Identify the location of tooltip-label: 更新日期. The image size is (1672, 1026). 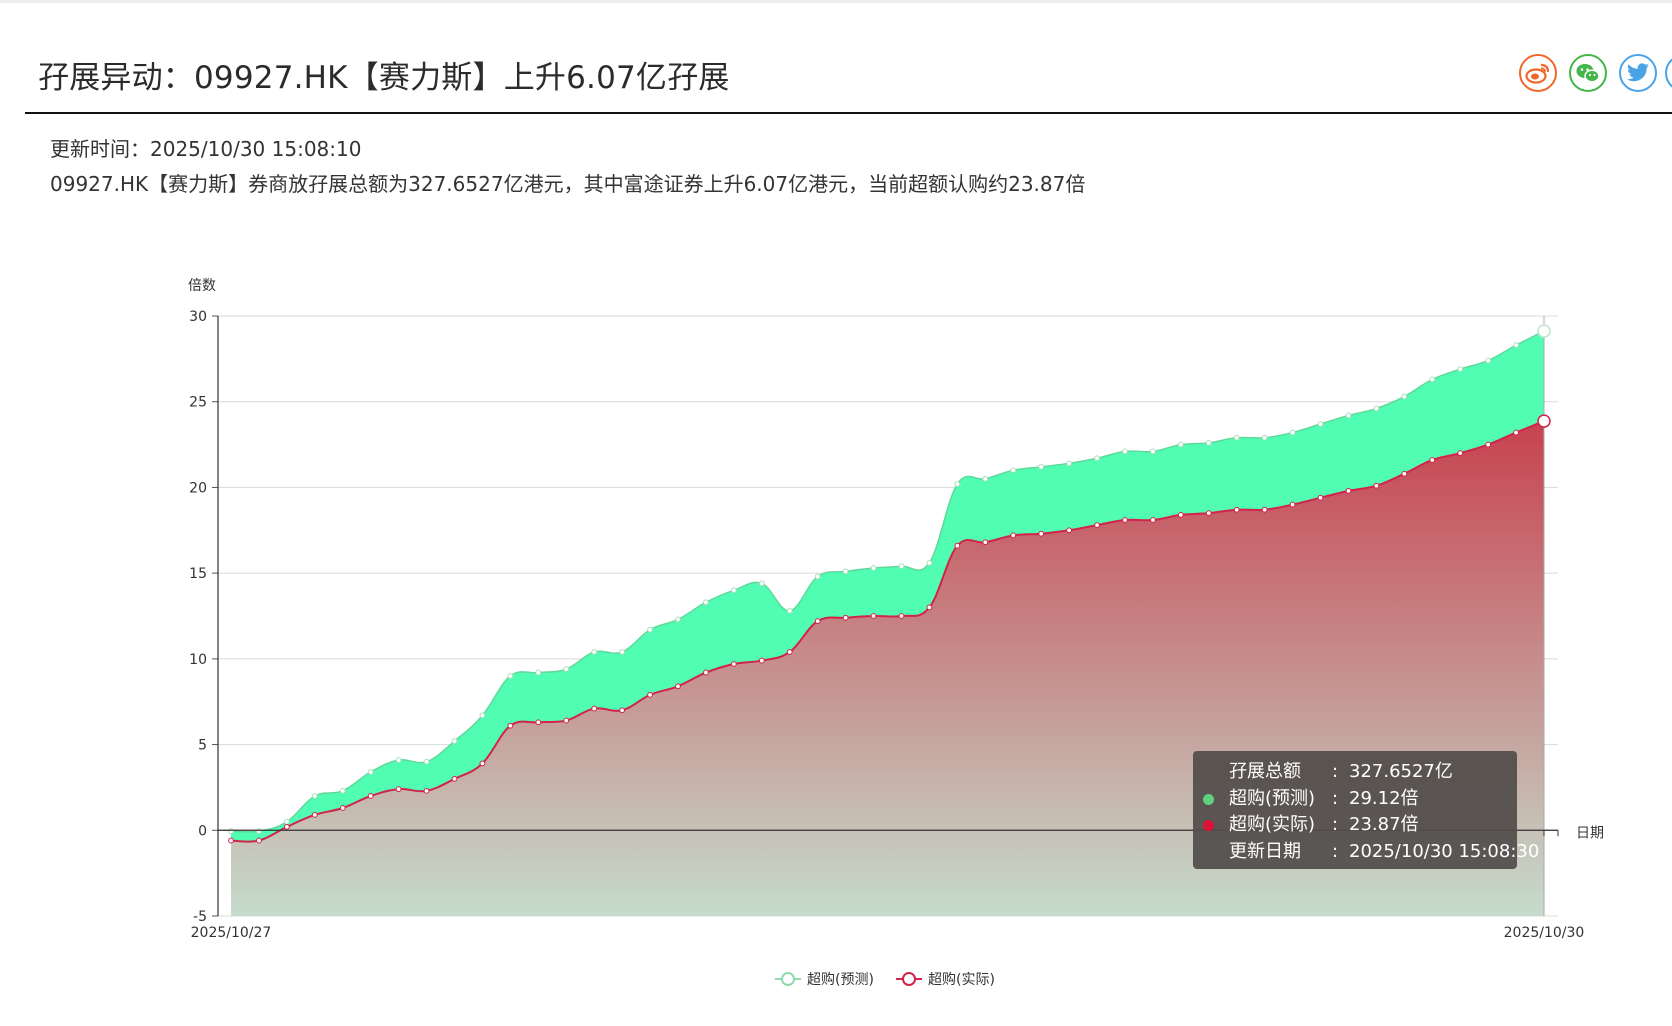
(1265, 851).